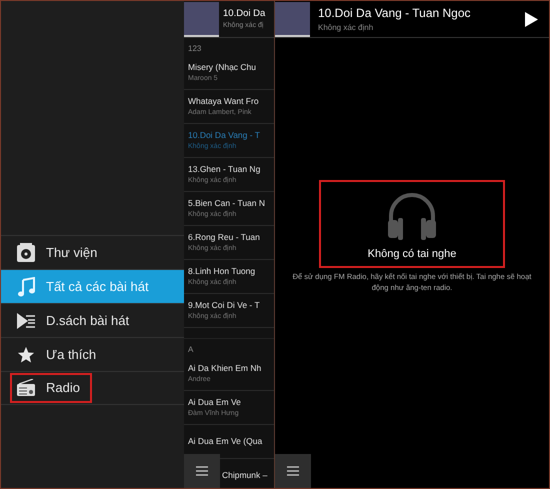  Describe the element at coordinates (97, 287) in the screenshot. I see `menu-label: Tất cả các bài hát` at that location.